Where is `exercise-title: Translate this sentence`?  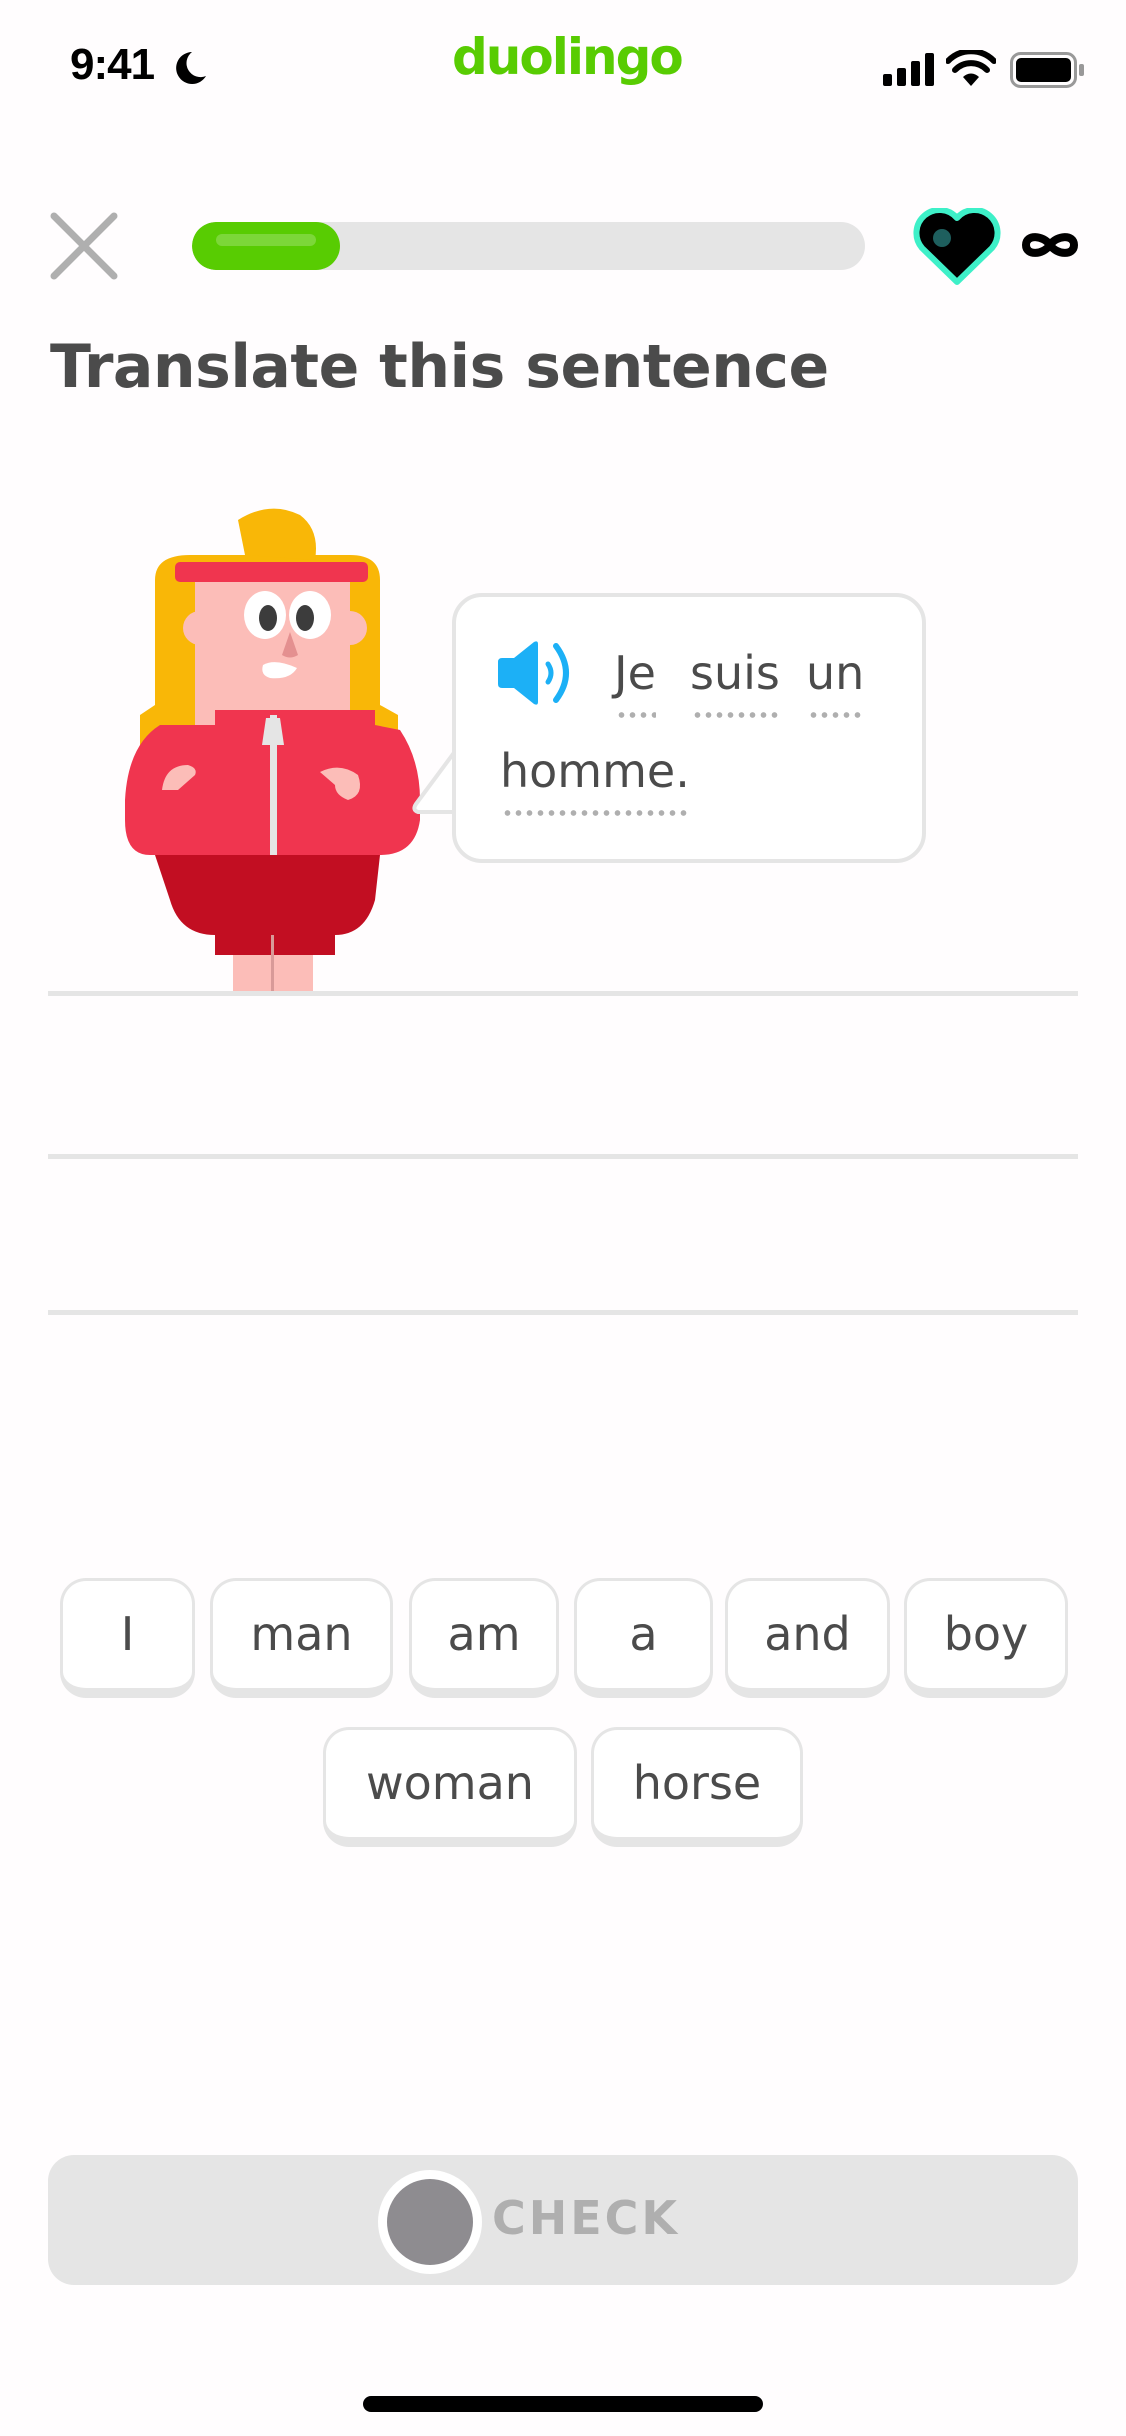 exercise-title: Translate this sentence is located at coordinates (439, 367).